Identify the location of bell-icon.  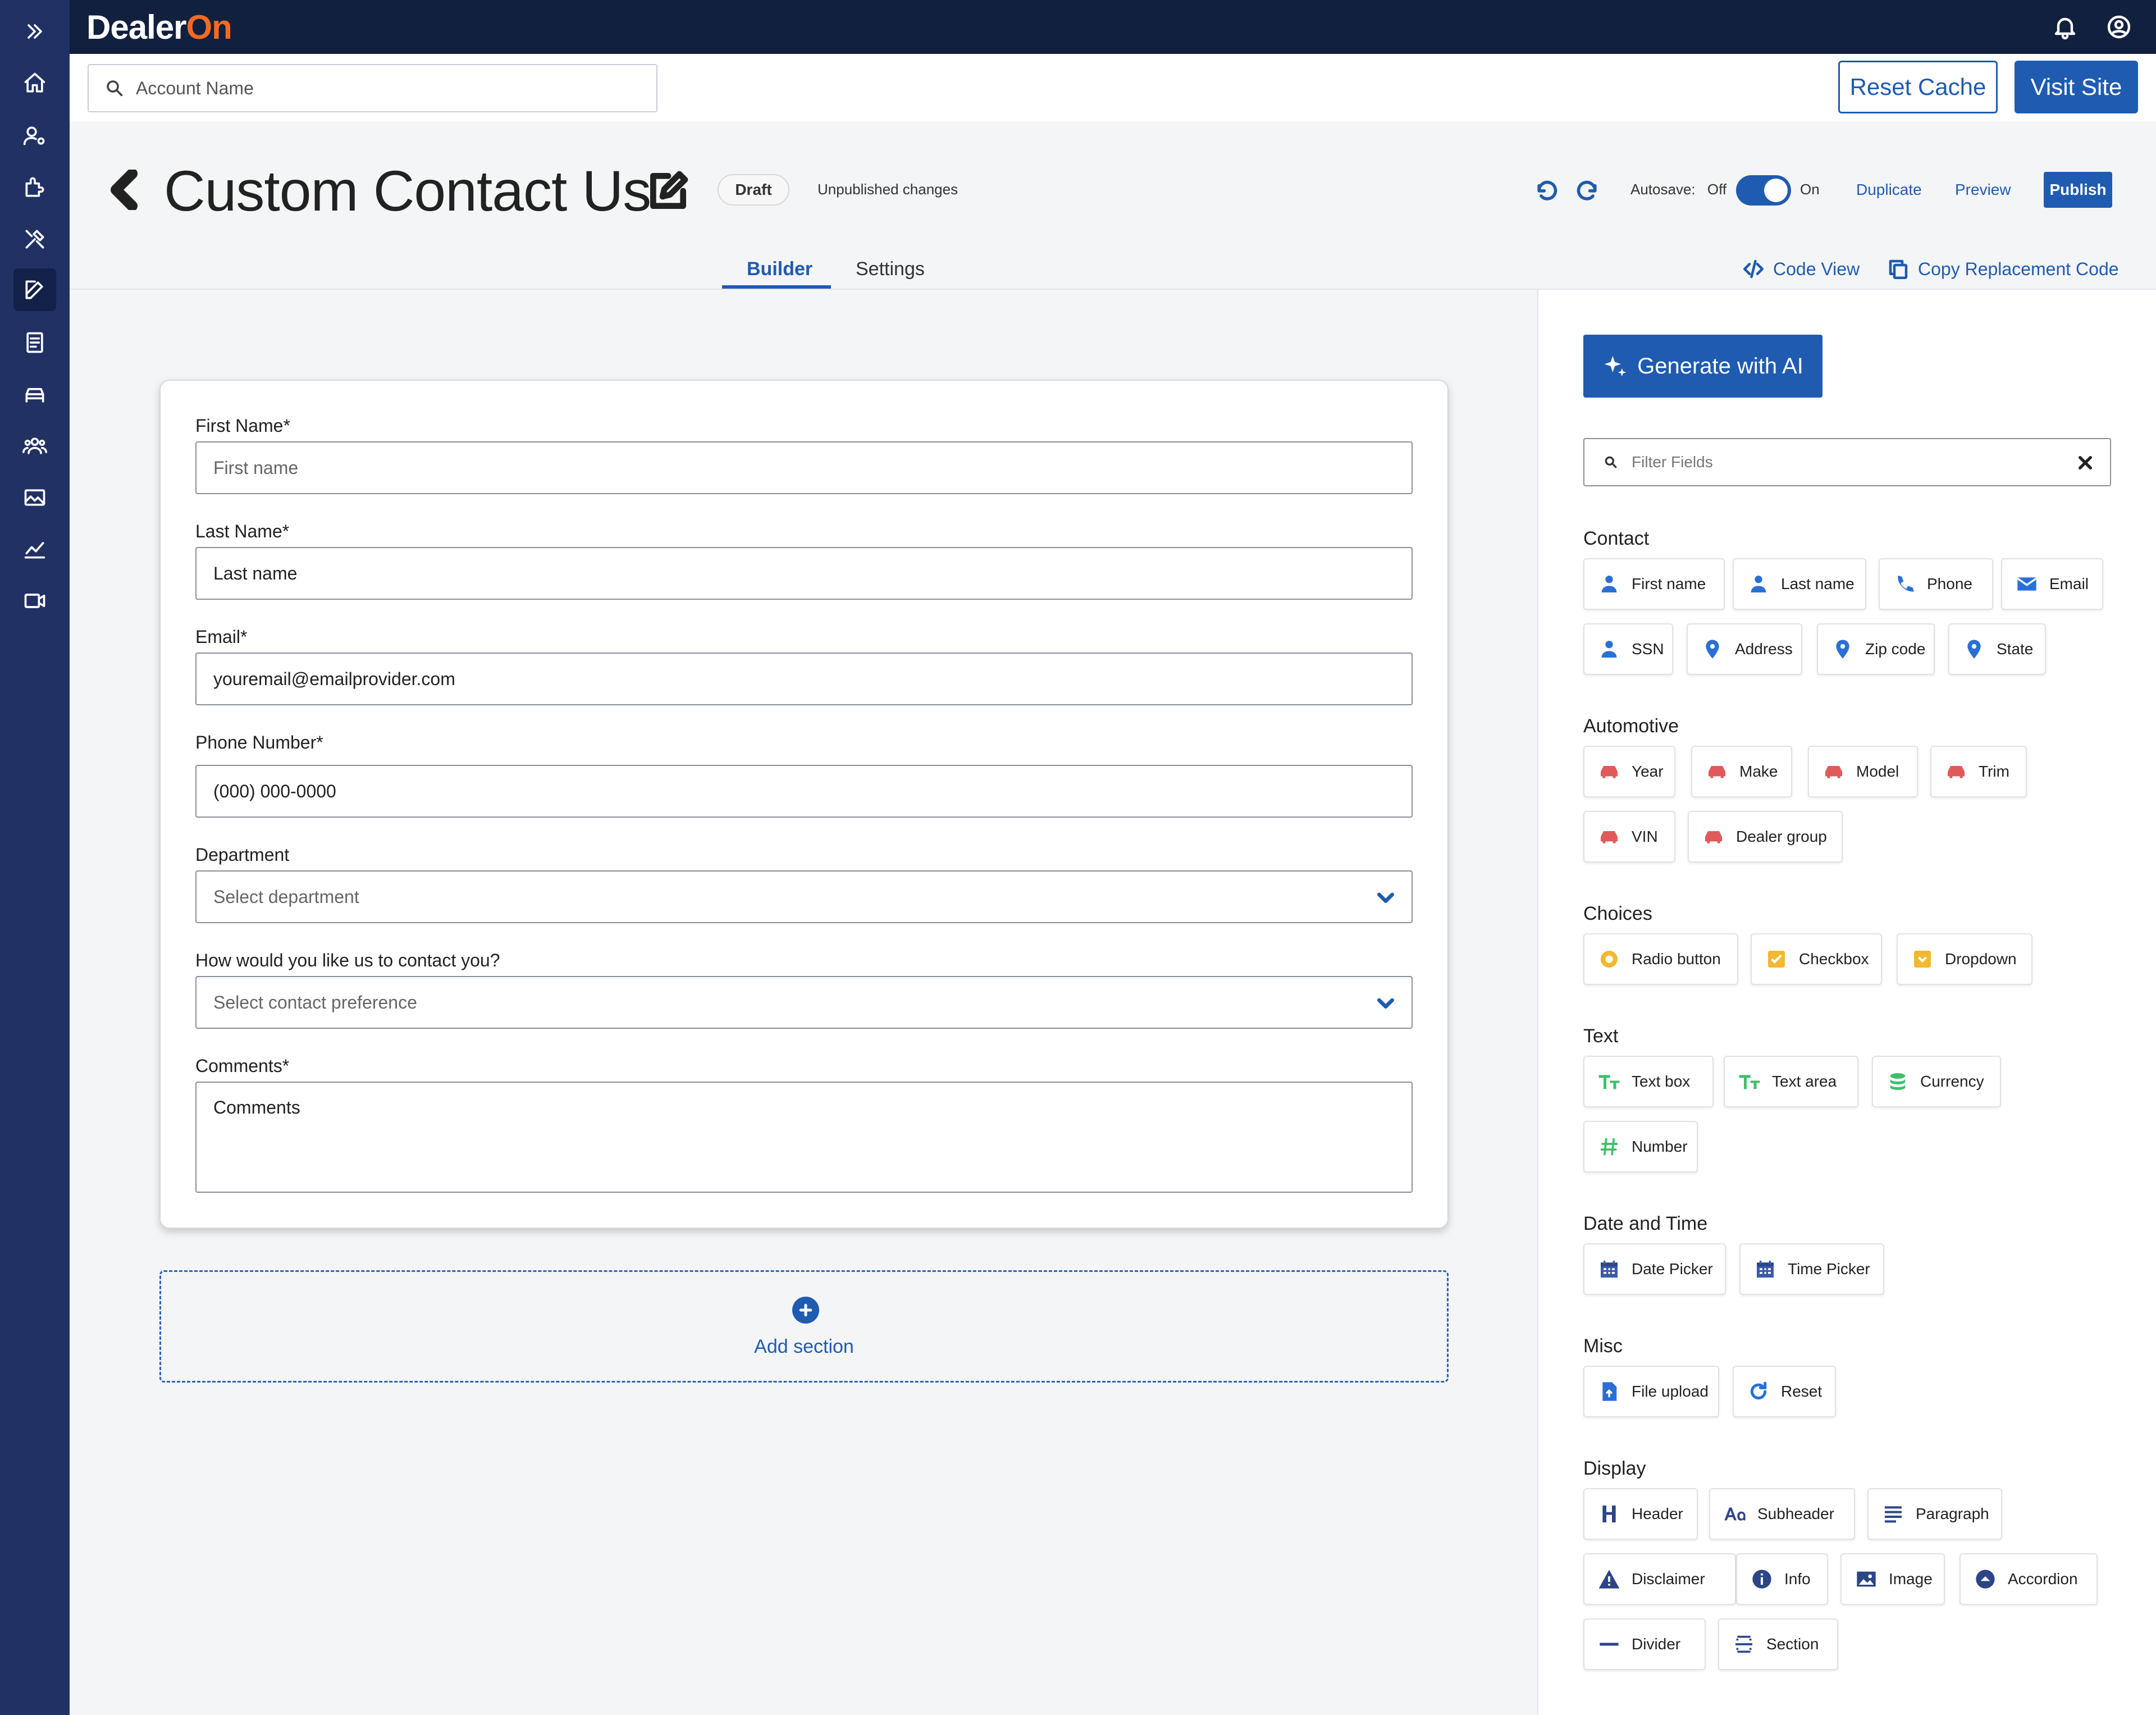
(2065, 26).